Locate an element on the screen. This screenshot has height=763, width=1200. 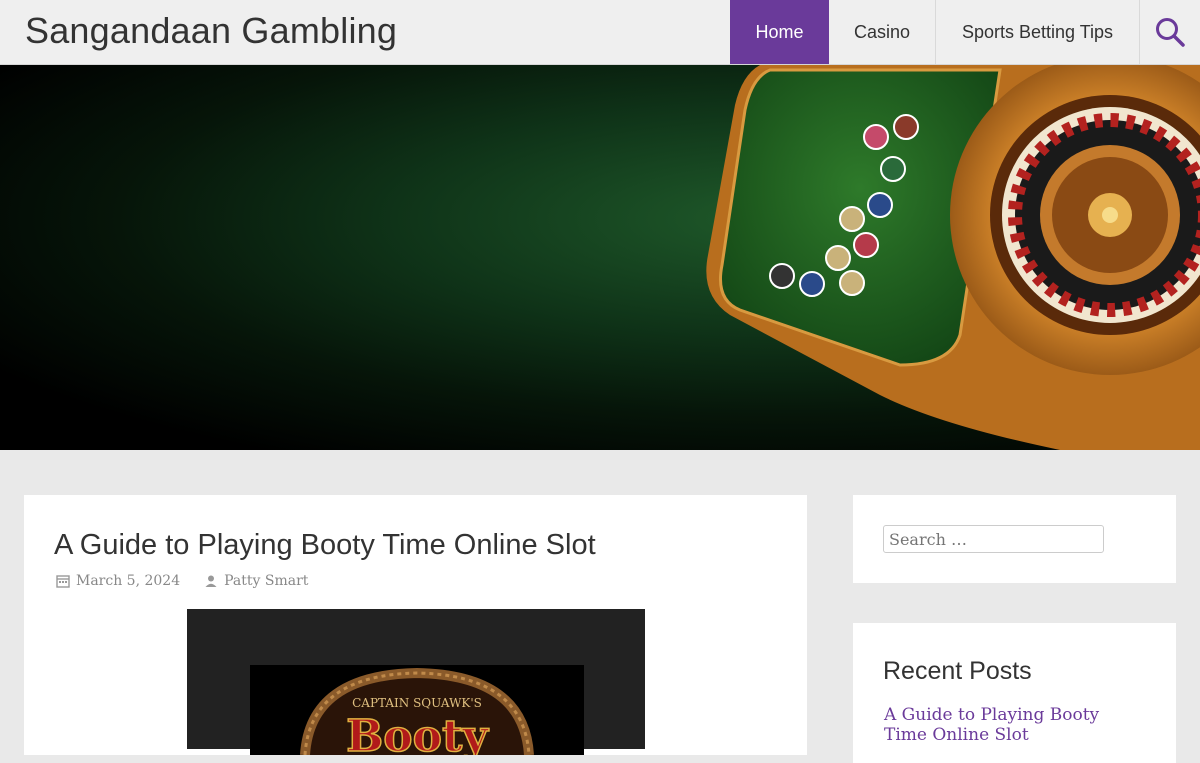
primary-nav: Home Casino Sports Betting Tips is located at coordinates (935, 32).